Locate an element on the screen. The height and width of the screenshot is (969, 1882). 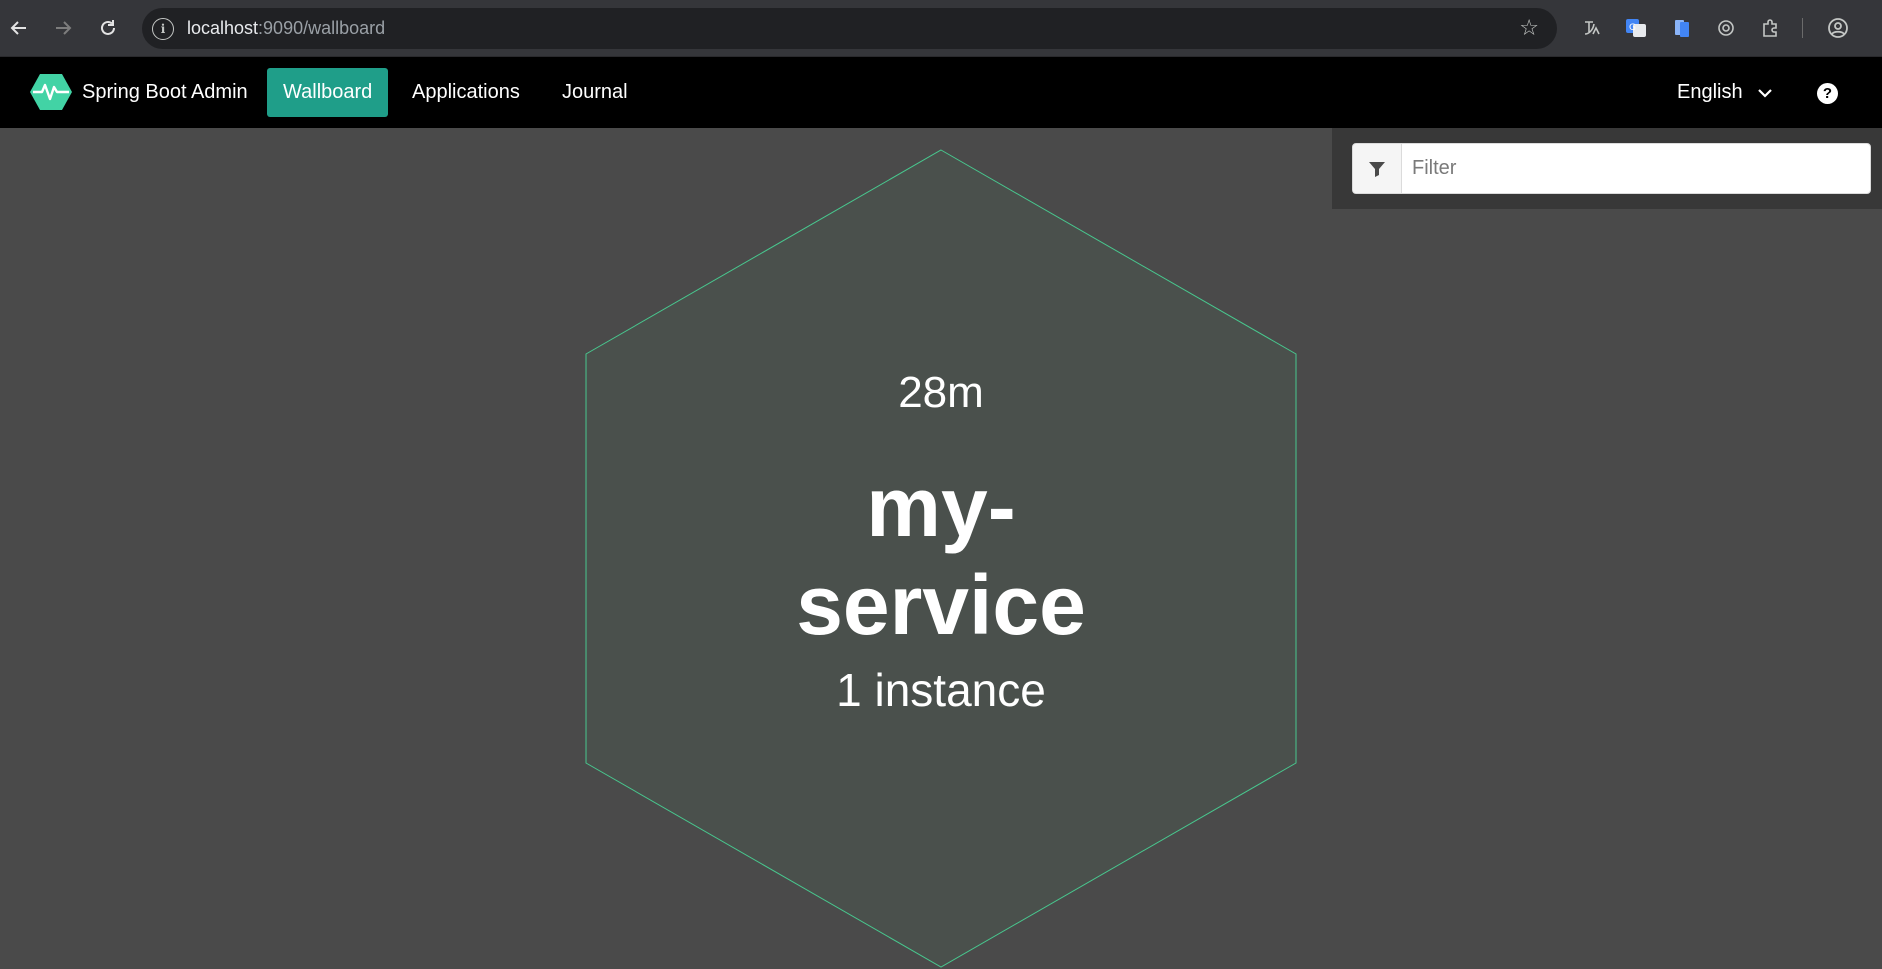
brand-name: Spring Boot Admin is located at coordinates (165, 91).